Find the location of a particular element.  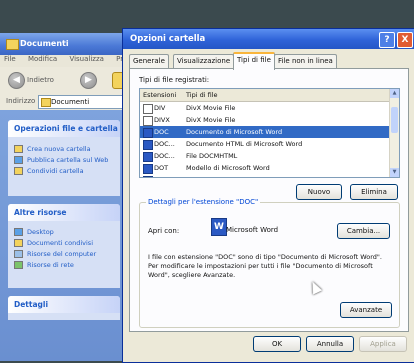

ok-button: OK is located at coordinates (277, 344).